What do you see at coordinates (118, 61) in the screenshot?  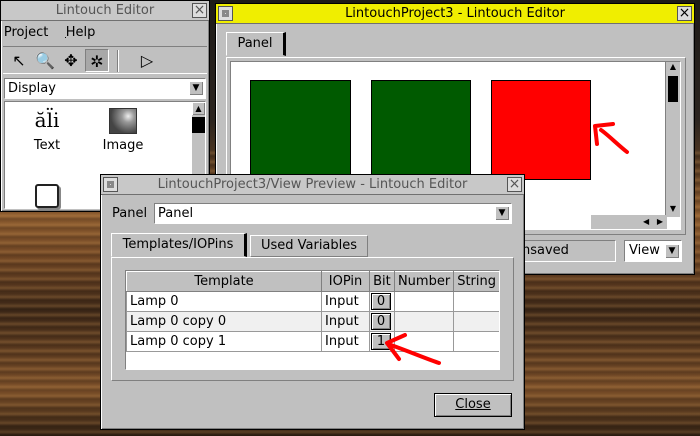 I see `toolbar-separator` at bounding box center [118, 61].